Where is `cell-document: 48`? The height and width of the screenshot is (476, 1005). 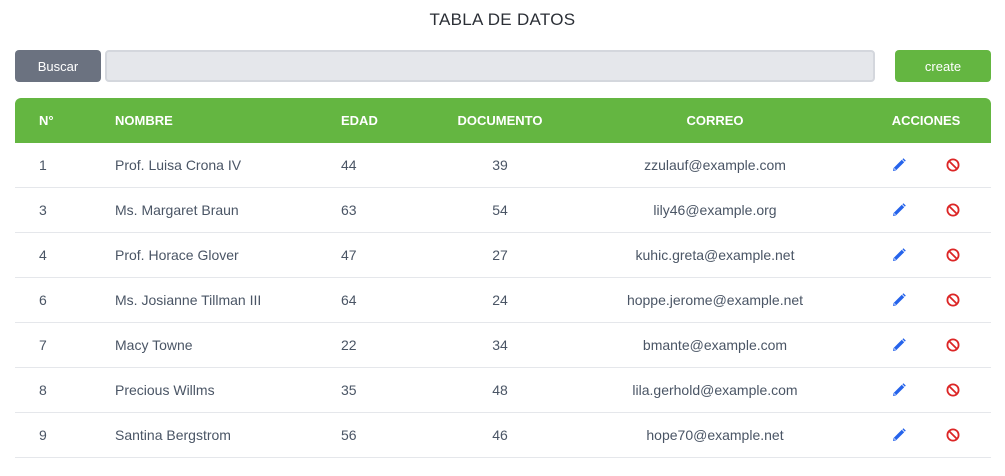 cell-document: 48 is located at coordinates (500, 390).